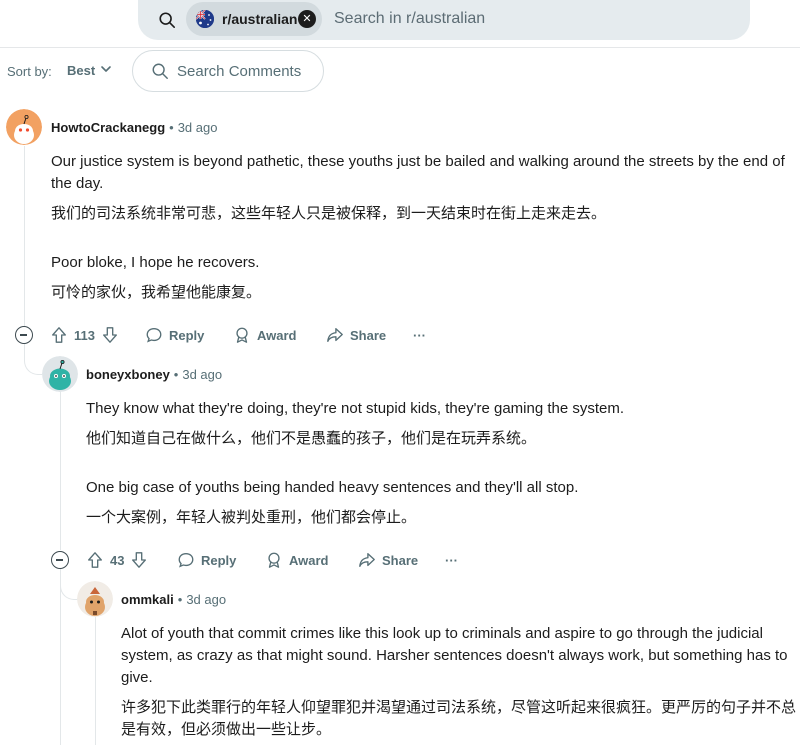  I want to click on comment-actions: 113 Reply Award Share ···, so click(250, 335).